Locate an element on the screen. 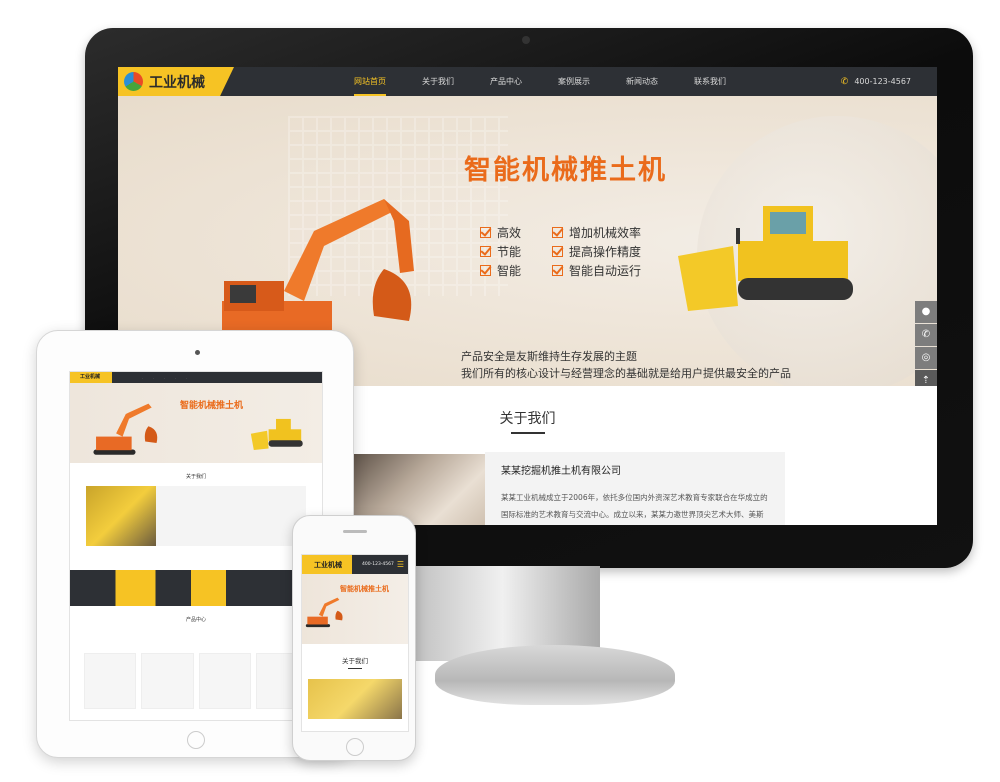 The height and width of the screenshot is (782, 1000). tablet-camera is located at coordinates (197, 352).